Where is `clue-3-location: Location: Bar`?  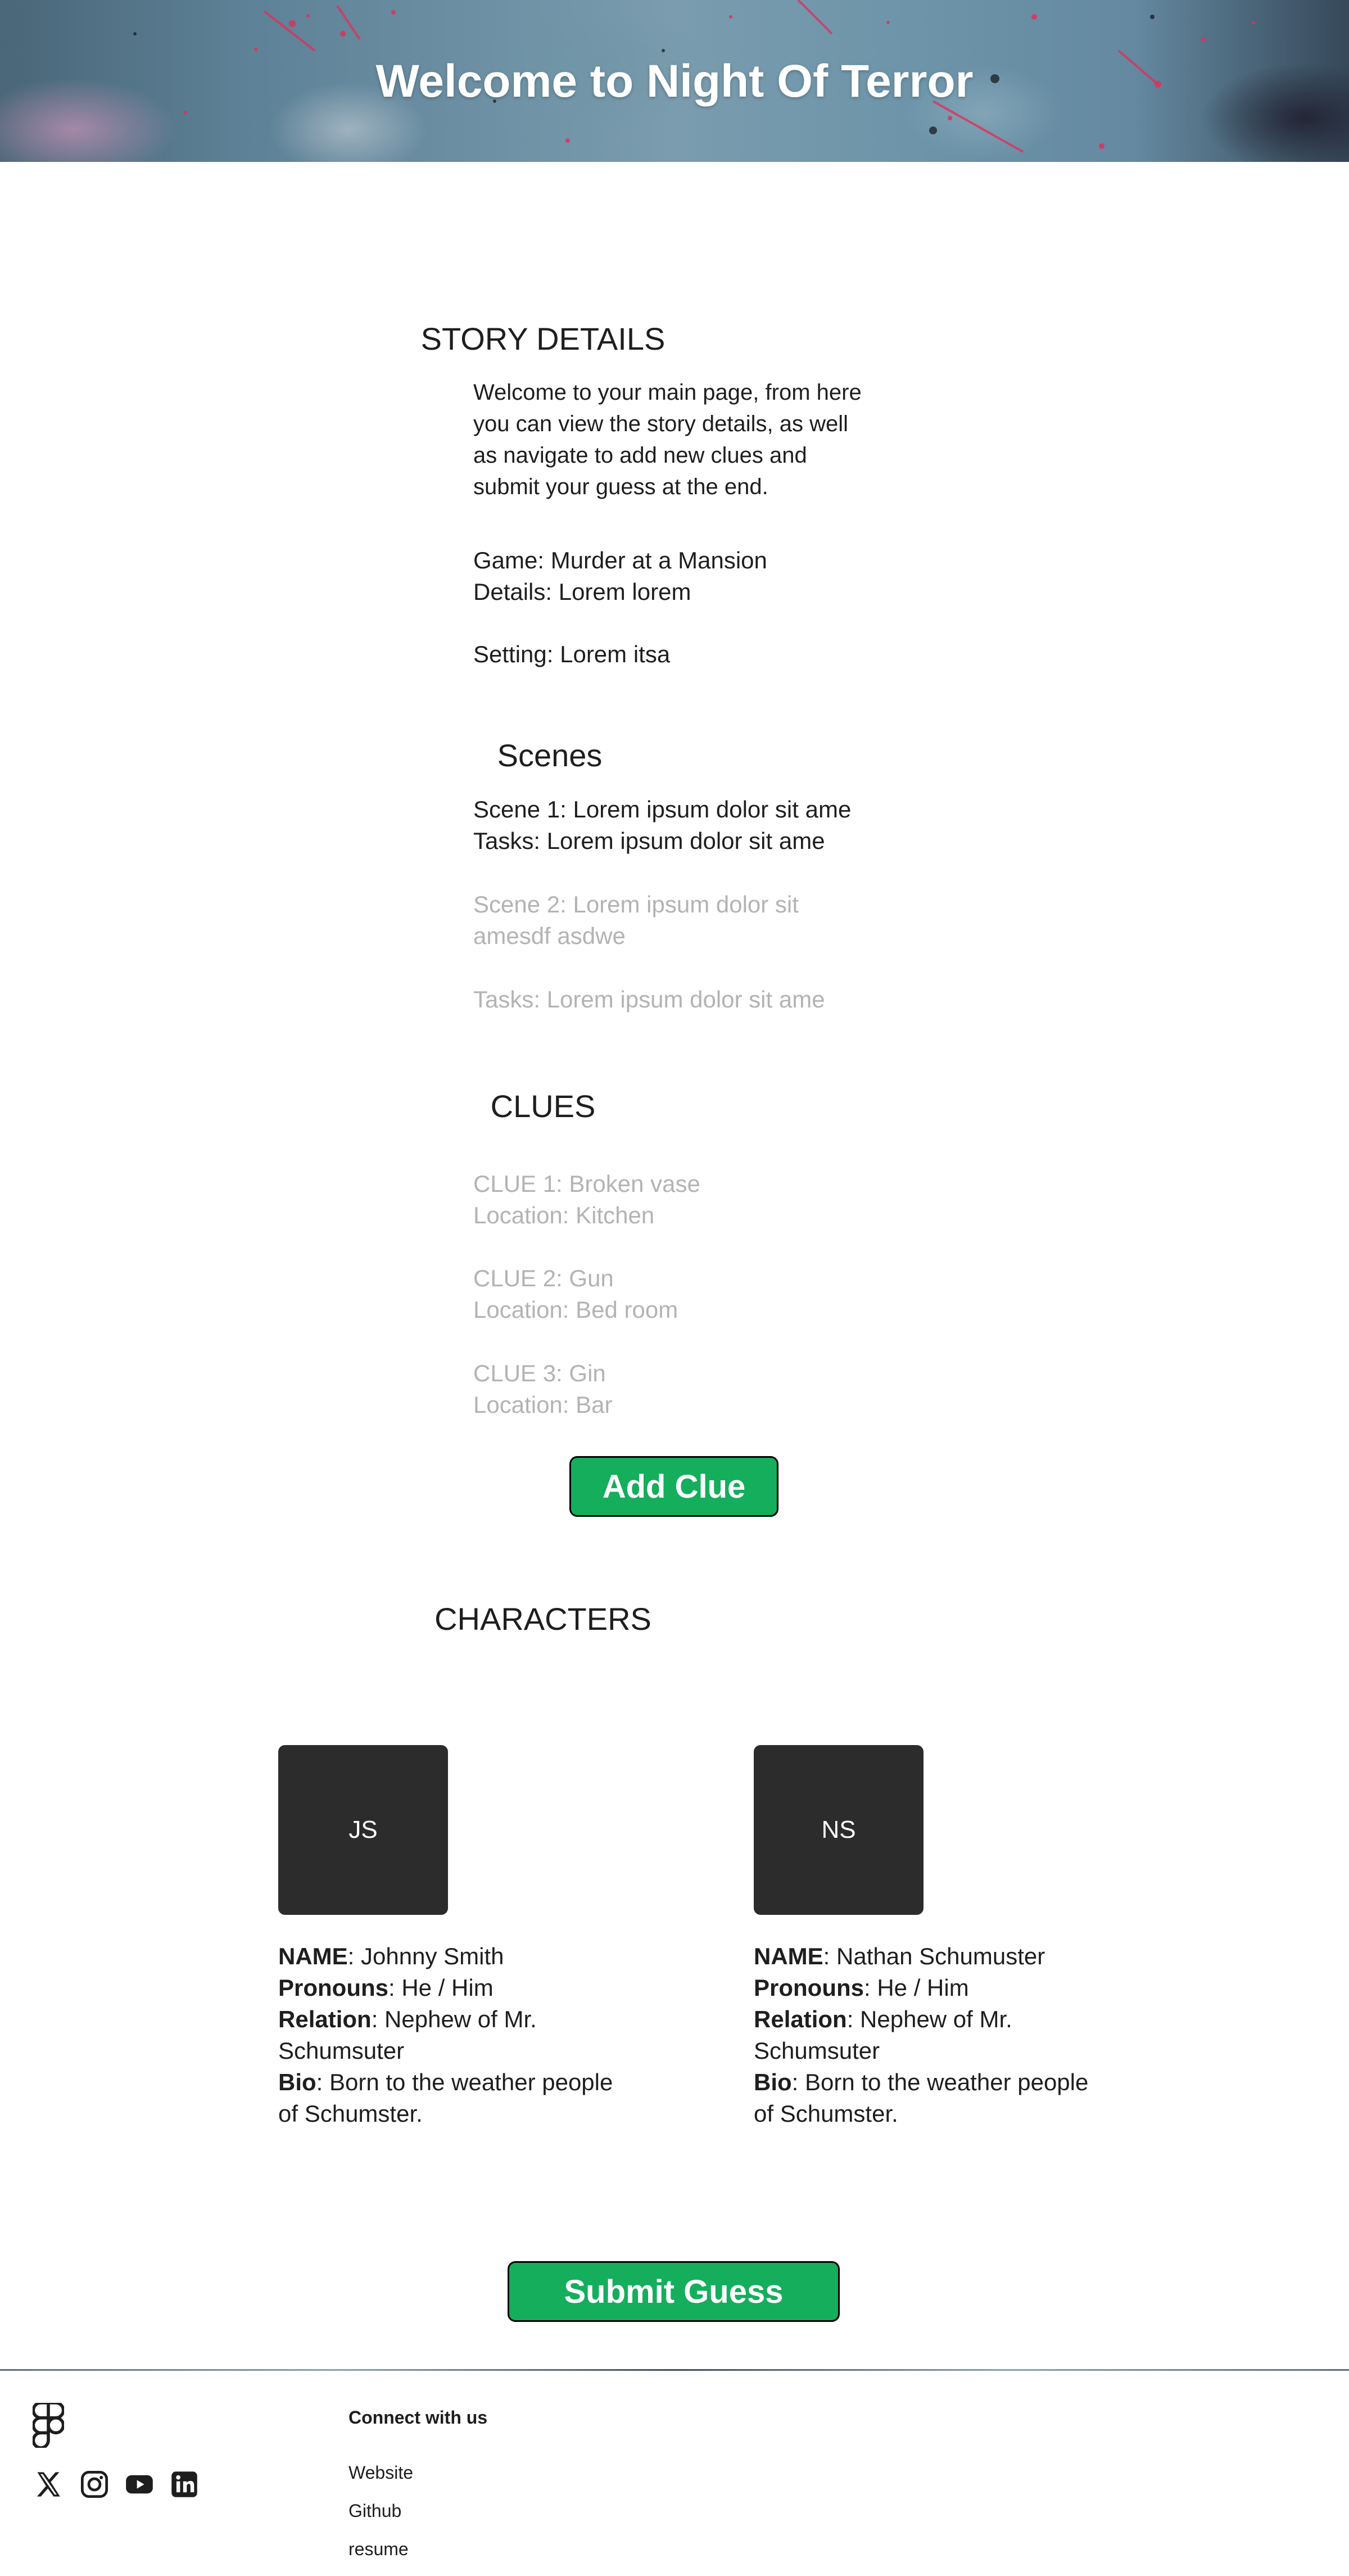 clue-3-location: Location: Bar is located at coordinates (543, 1404).